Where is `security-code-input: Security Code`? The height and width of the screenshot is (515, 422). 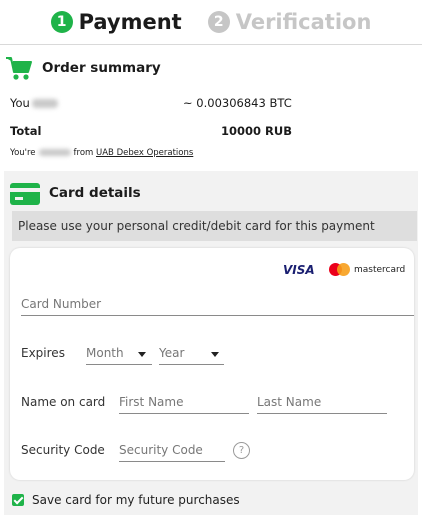 security-code-input: Security Code is located at coordinates (172, 452).